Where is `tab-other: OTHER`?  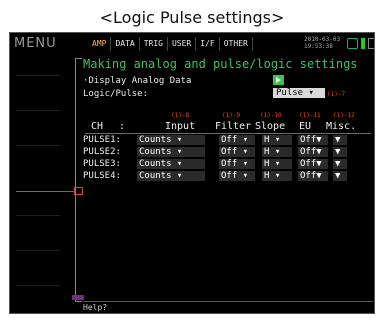 tab-other: OTHER is located at coordinates (236, 44).